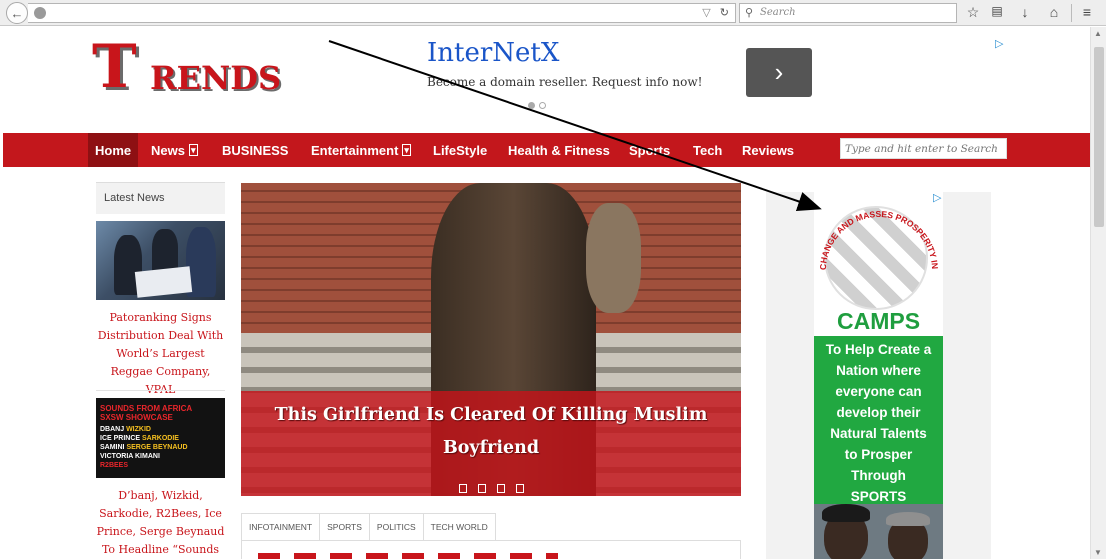 Image resolution: width=1106 pixels, height=559 pixels. I want to click on cap-shape, so click(846, 513).